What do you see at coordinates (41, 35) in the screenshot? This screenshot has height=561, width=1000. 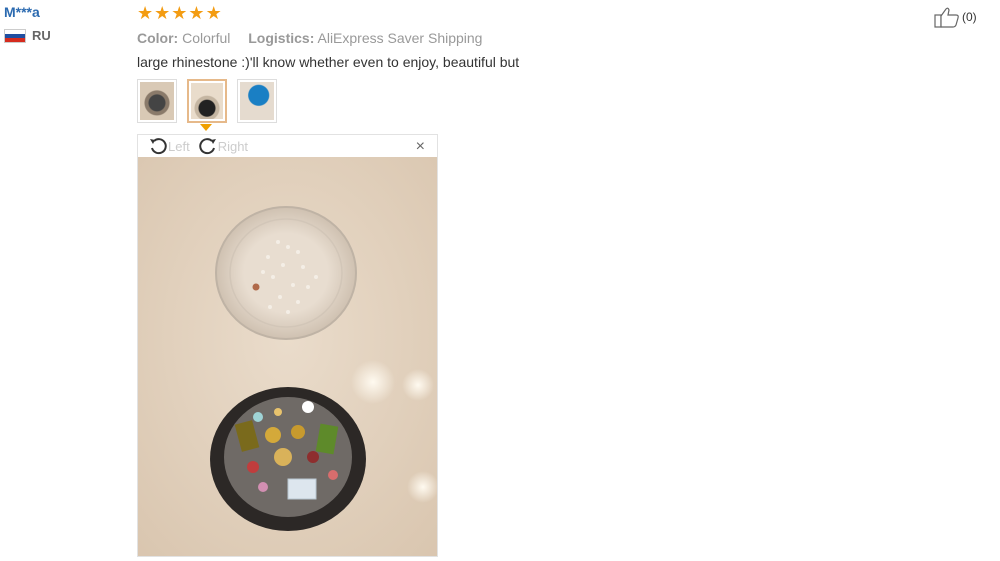 I see `country-code: RU` at bounding box center [41, 35].